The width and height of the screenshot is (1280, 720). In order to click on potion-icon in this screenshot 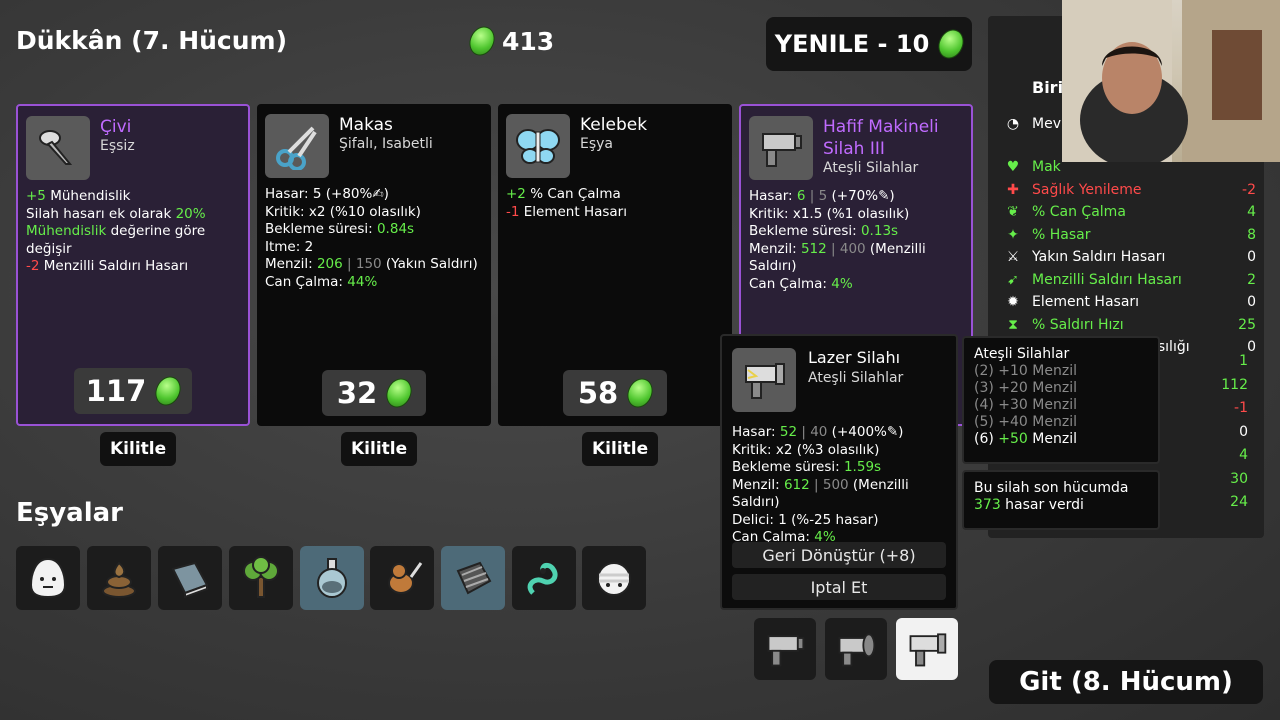, I will do `click(332, 578)`.